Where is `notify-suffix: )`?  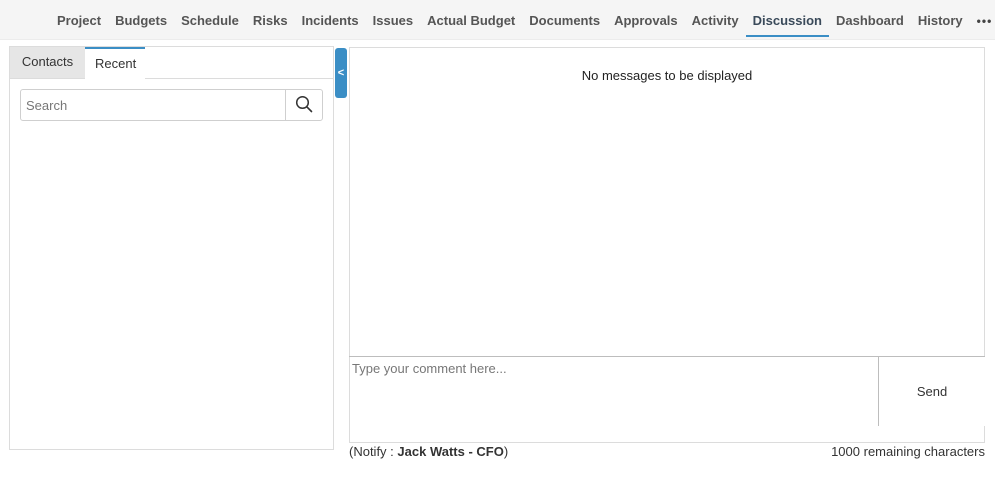 notify-suffix: ) is located at coordinates (506, 451).